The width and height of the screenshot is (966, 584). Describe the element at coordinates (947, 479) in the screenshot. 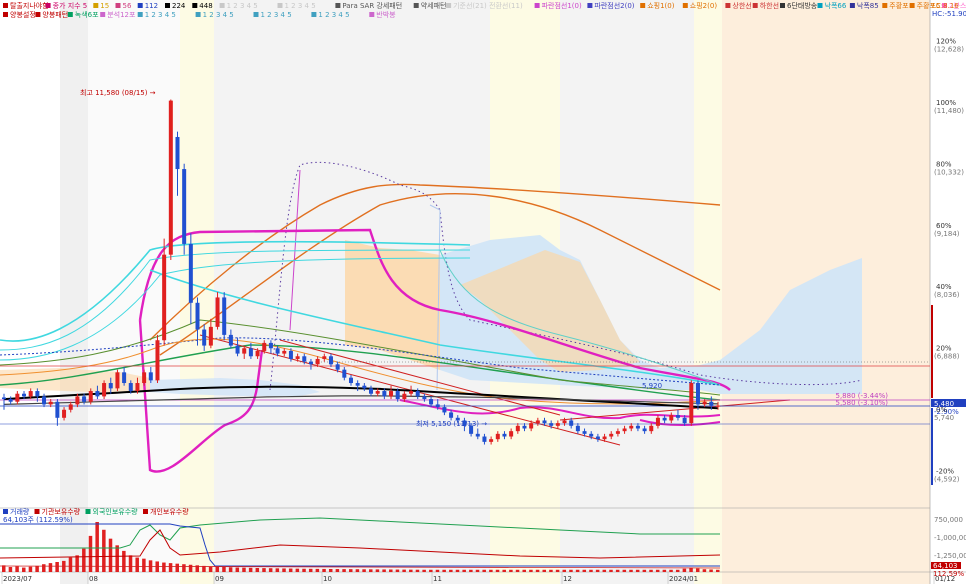

I see `y-price-label-7: (4,592)` at that location.